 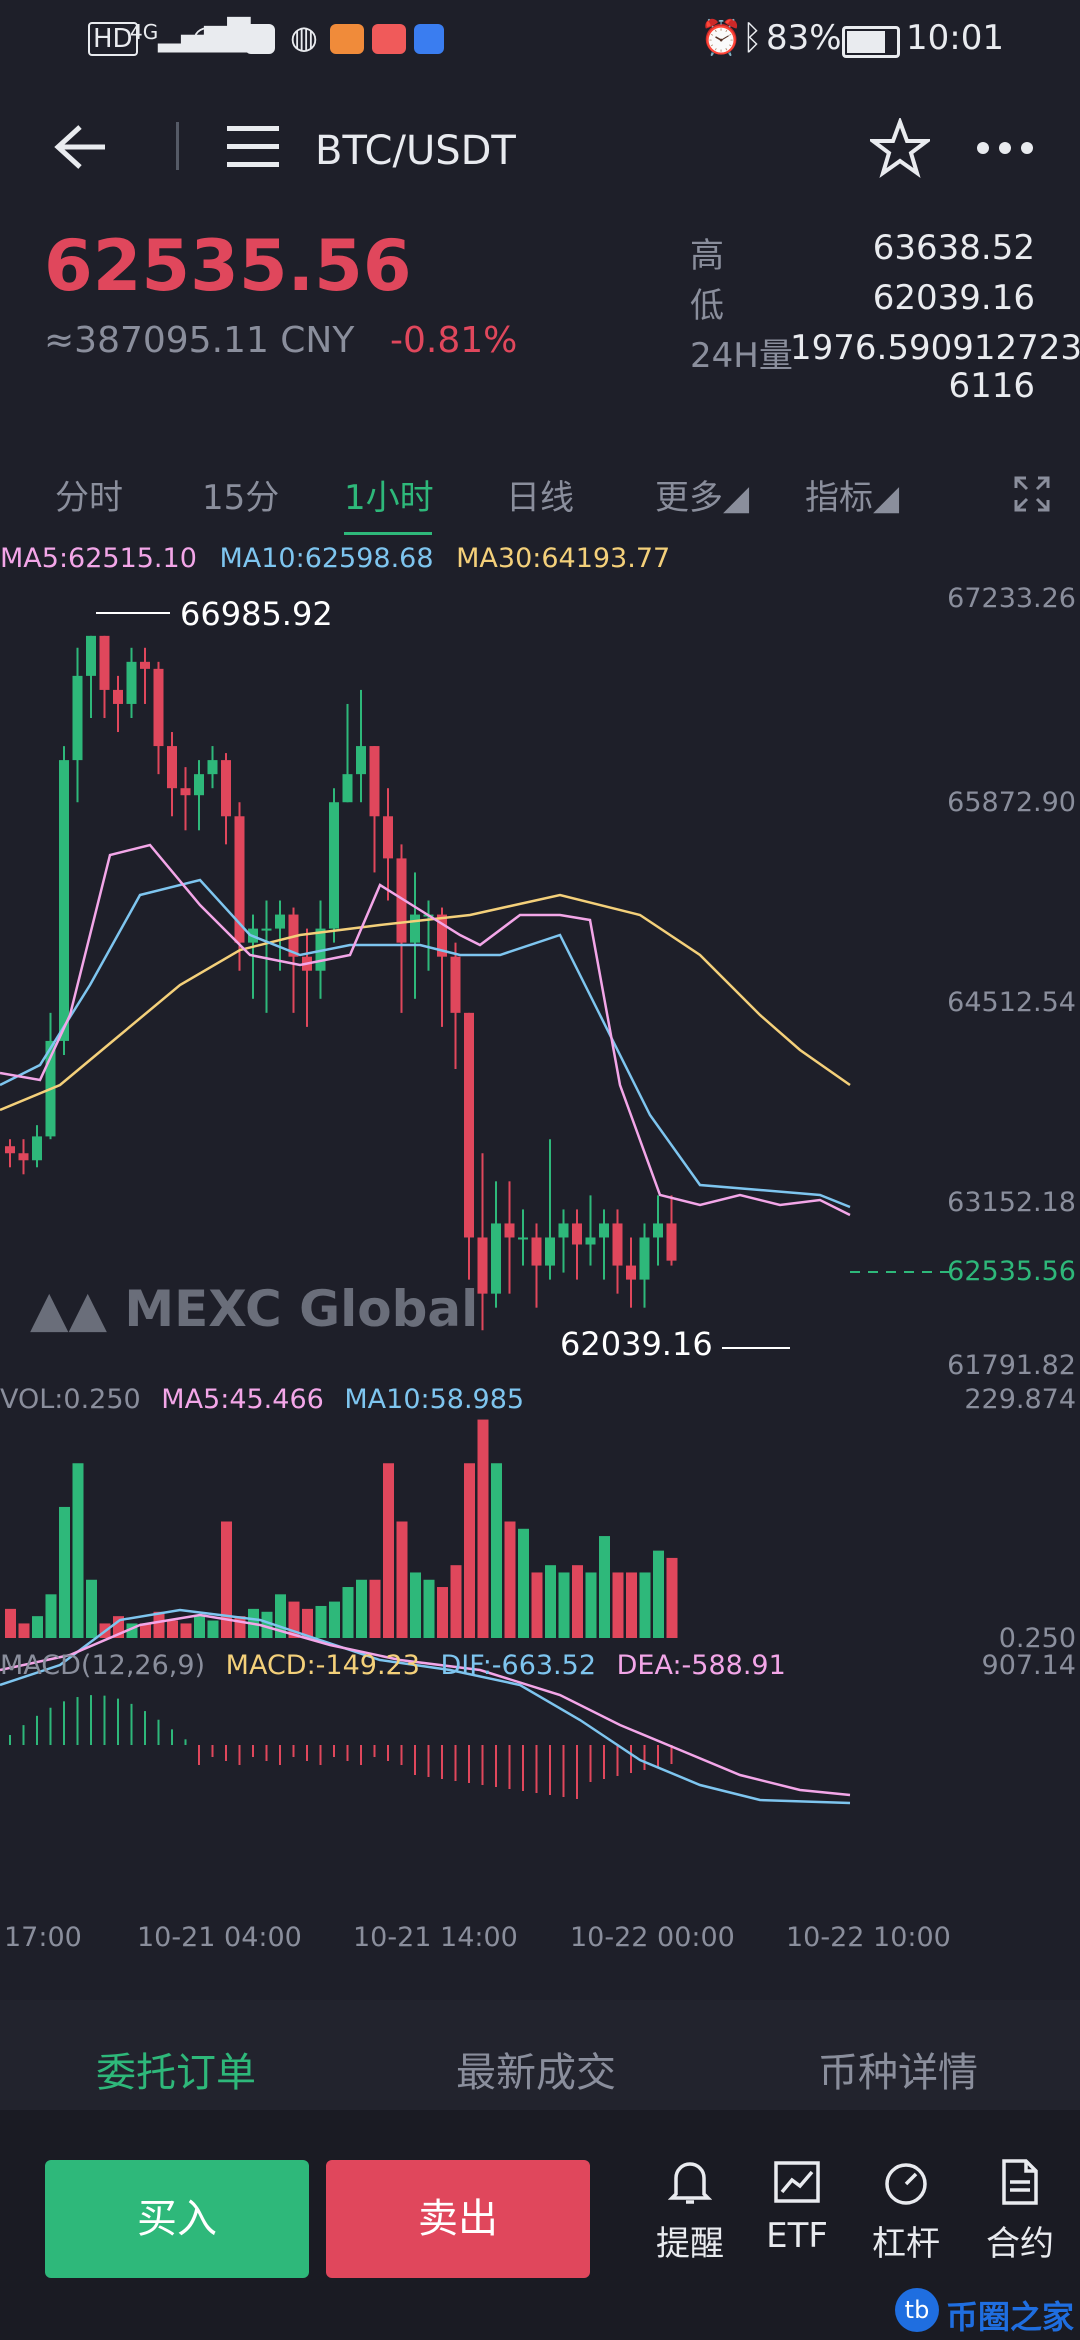 I want to click on leverage-action: 杠杆, so click(x=906, y=2211).